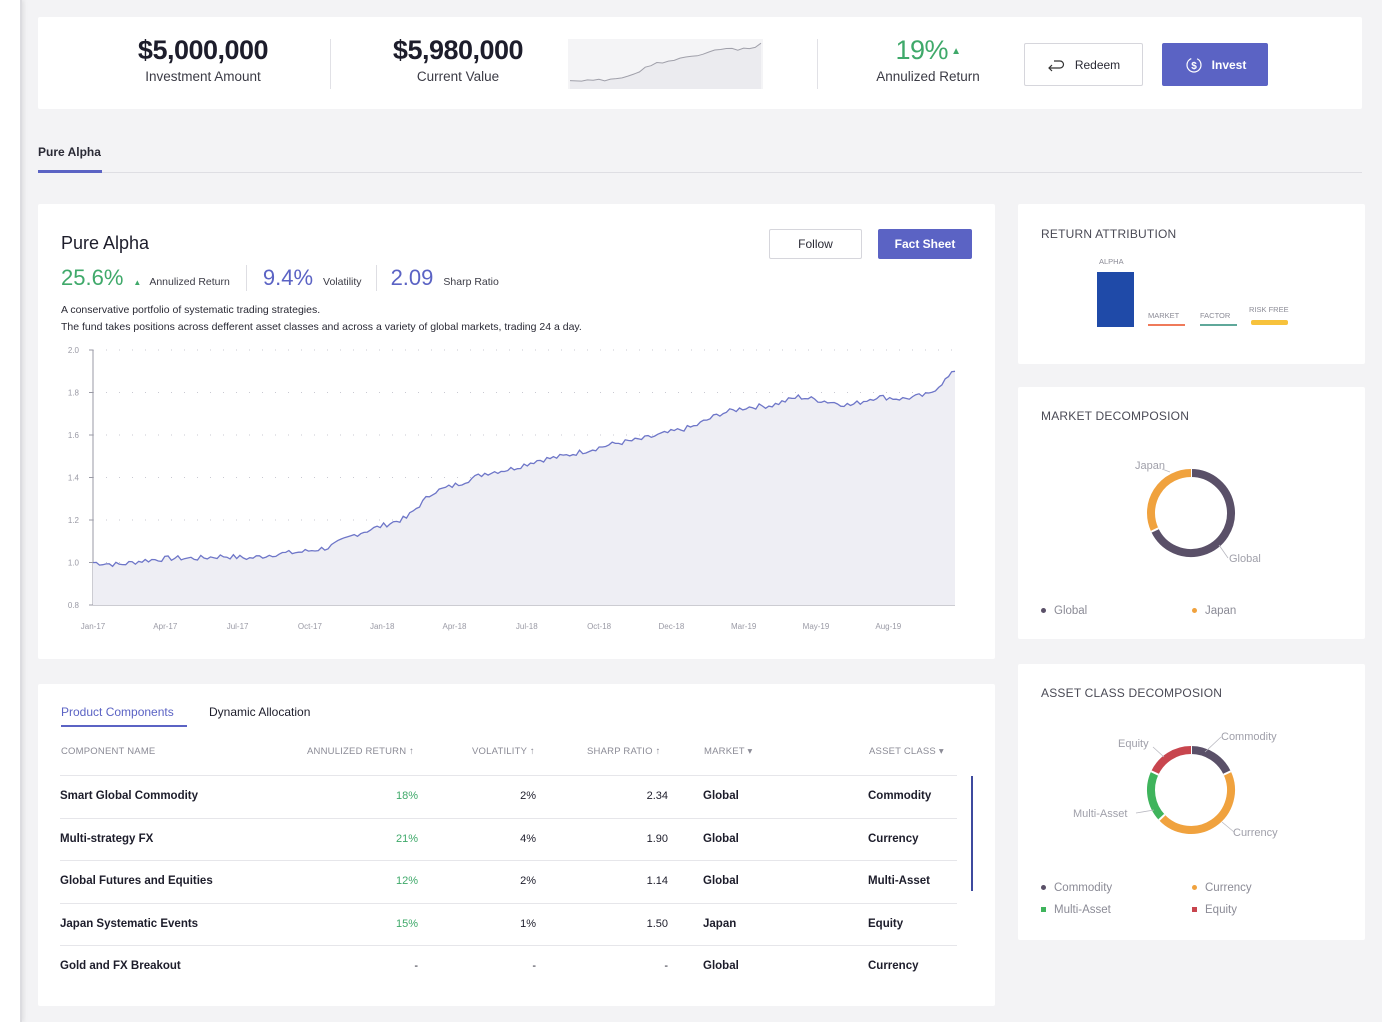  I want to click on donut-label: Multi-Asset, so click(1100, 814).